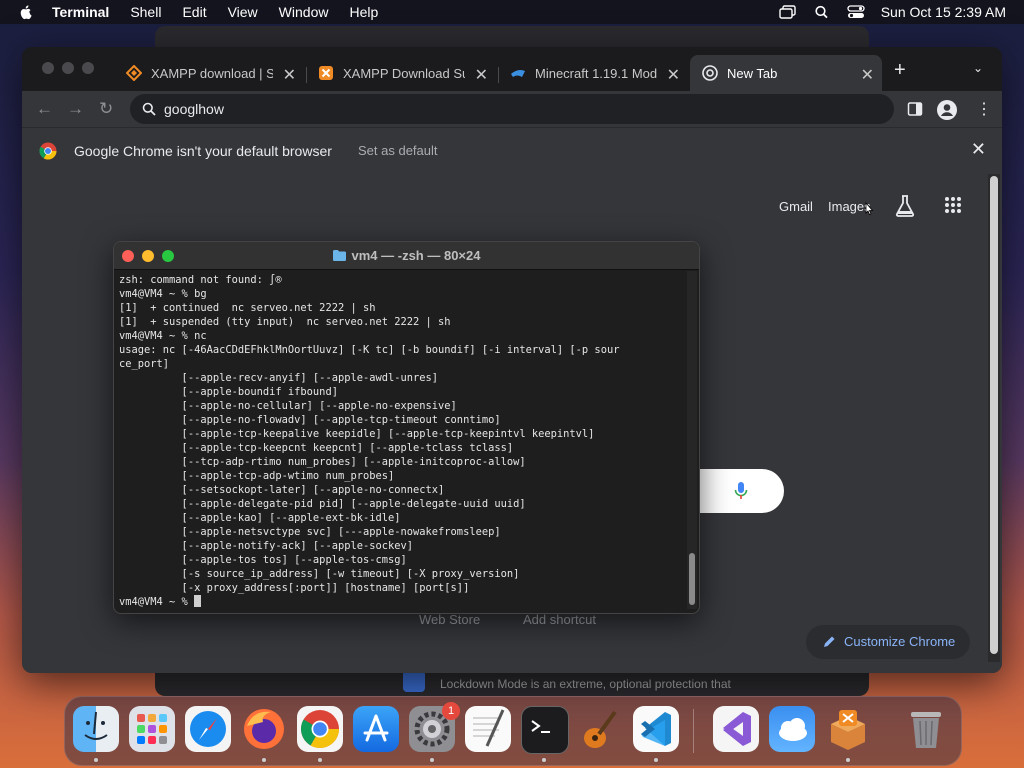 The height and width of the screenshot is (768, 1024). I want to click on customize-chrome-button: Customize Chrome, so click(888, 642).